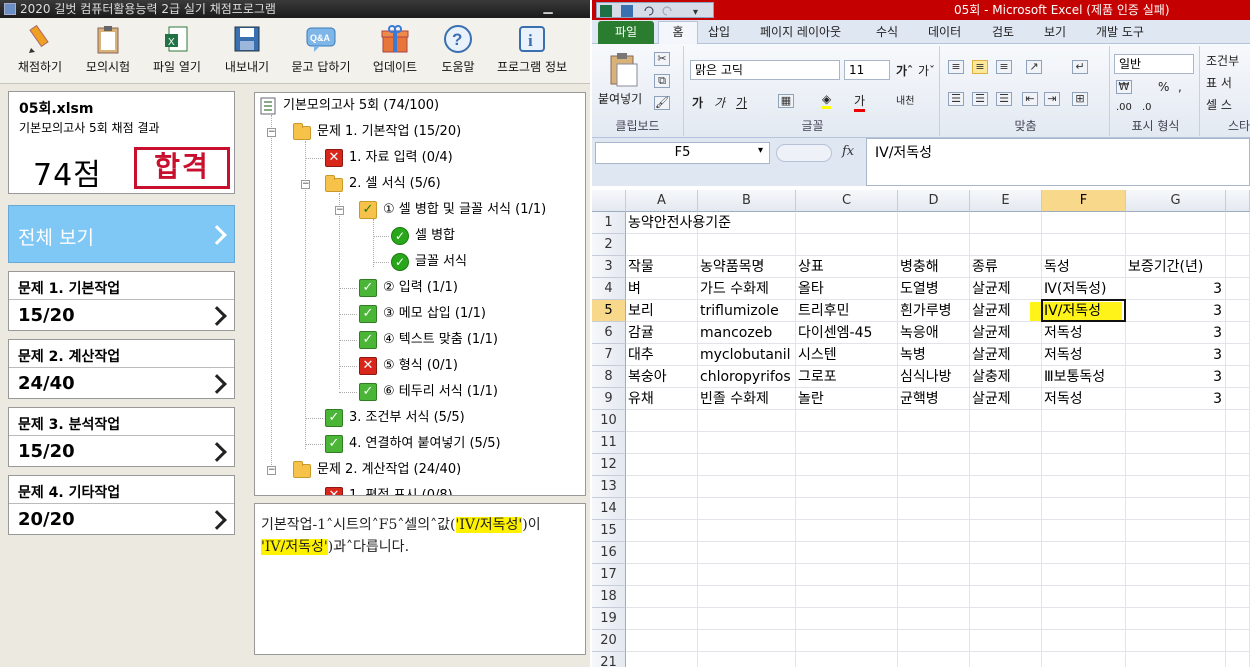  Describe the element at coordinates (662, 333) in the screenshot. I see `cell-a6: 감귤` at that location.